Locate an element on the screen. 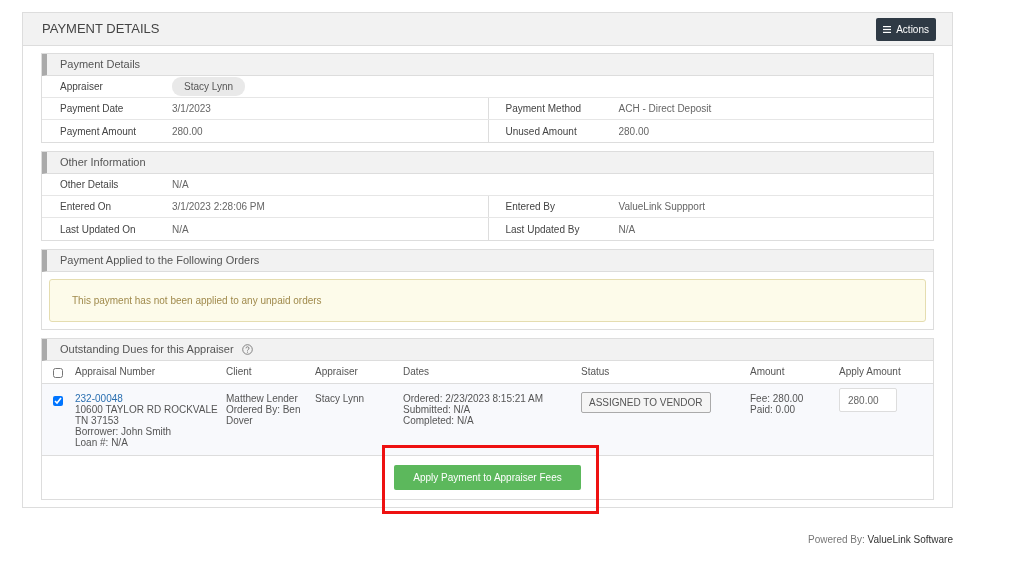 The width and height of the screenshot is (1024, 565). column-header: Client is located at coordinates (239, 372).